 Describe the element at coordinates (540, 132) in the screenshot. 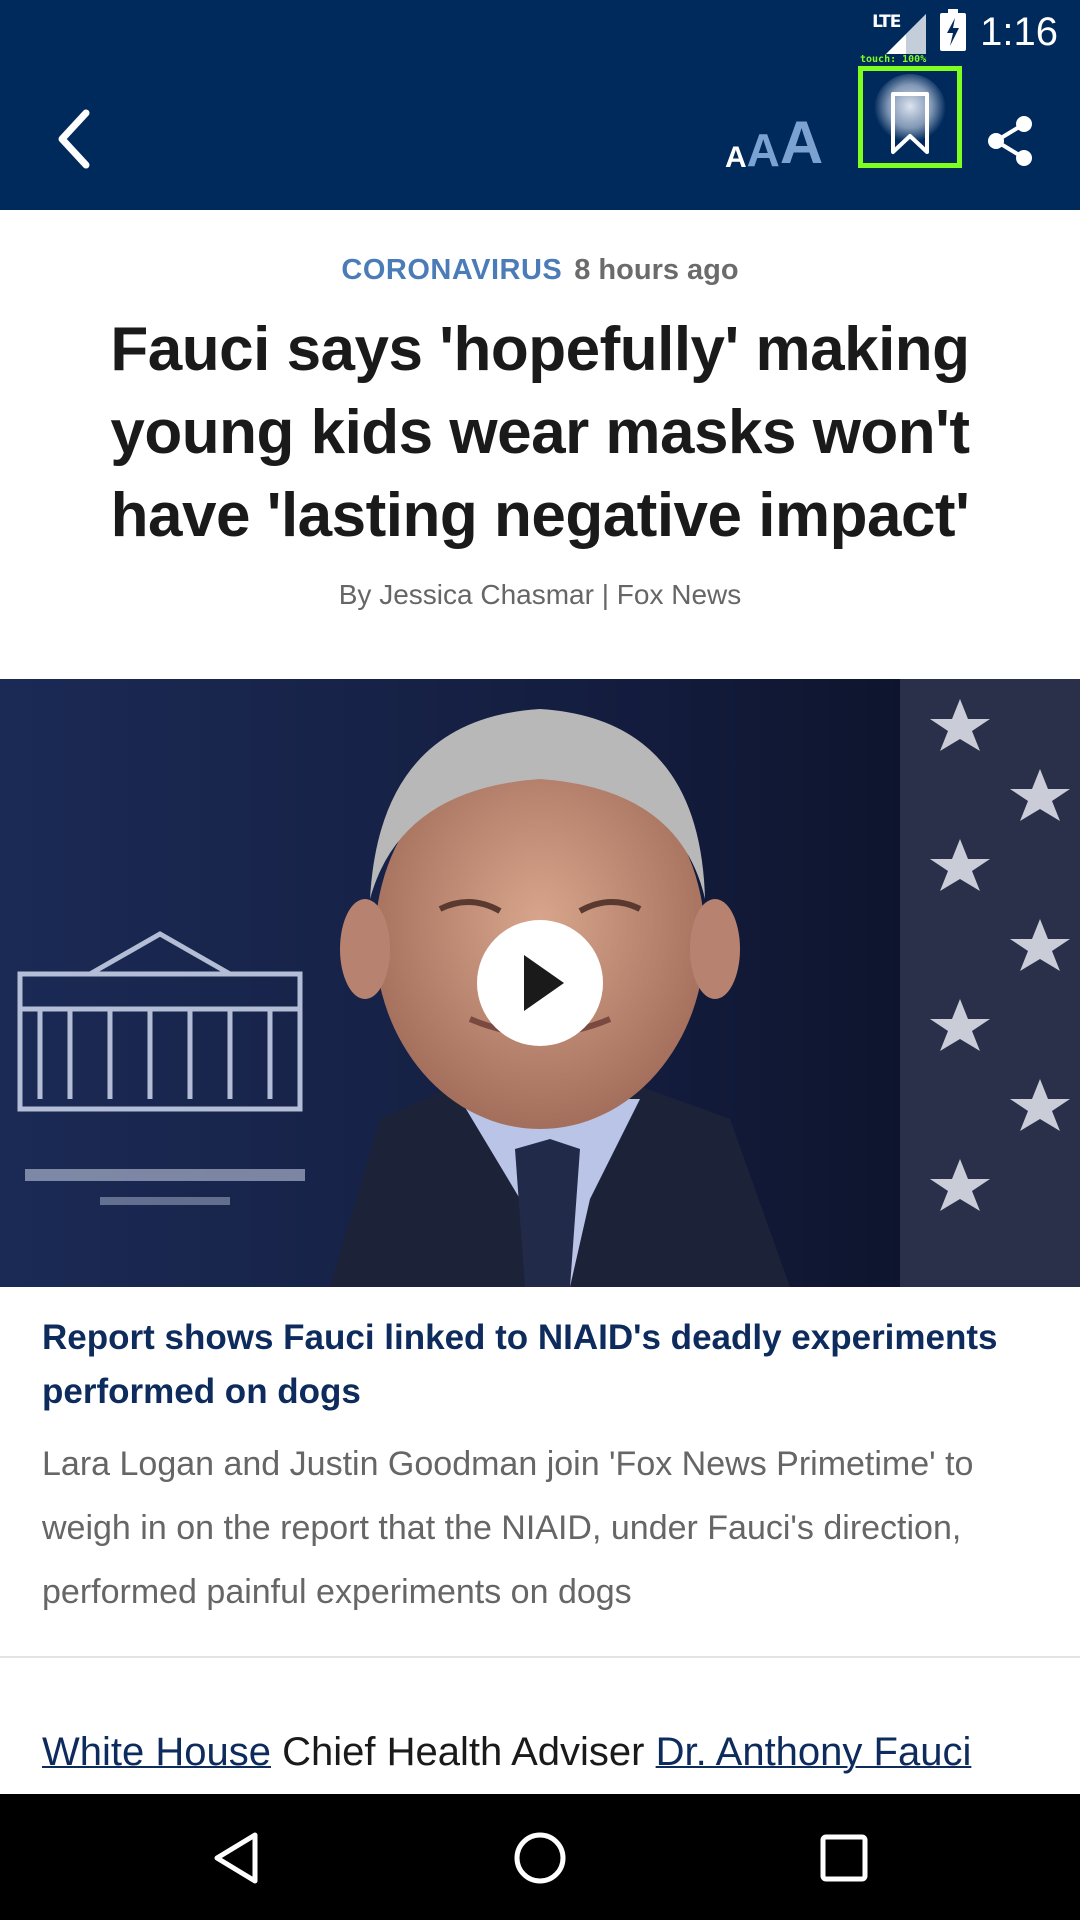

I see `app-bar: A A A touch: 100%` at that location.